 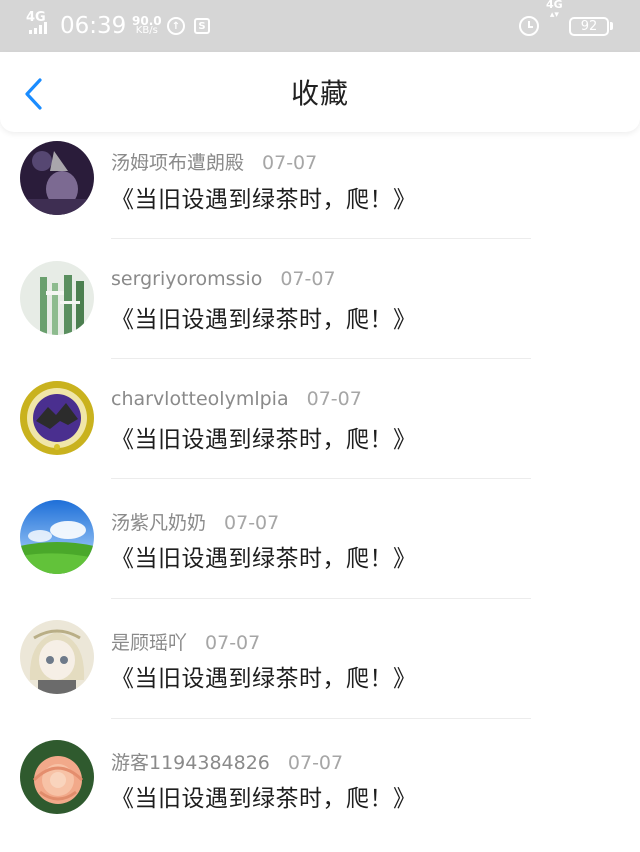 I want to click on mobile-data-indicator: 4G ▴▾, so click(x=554, y=10).